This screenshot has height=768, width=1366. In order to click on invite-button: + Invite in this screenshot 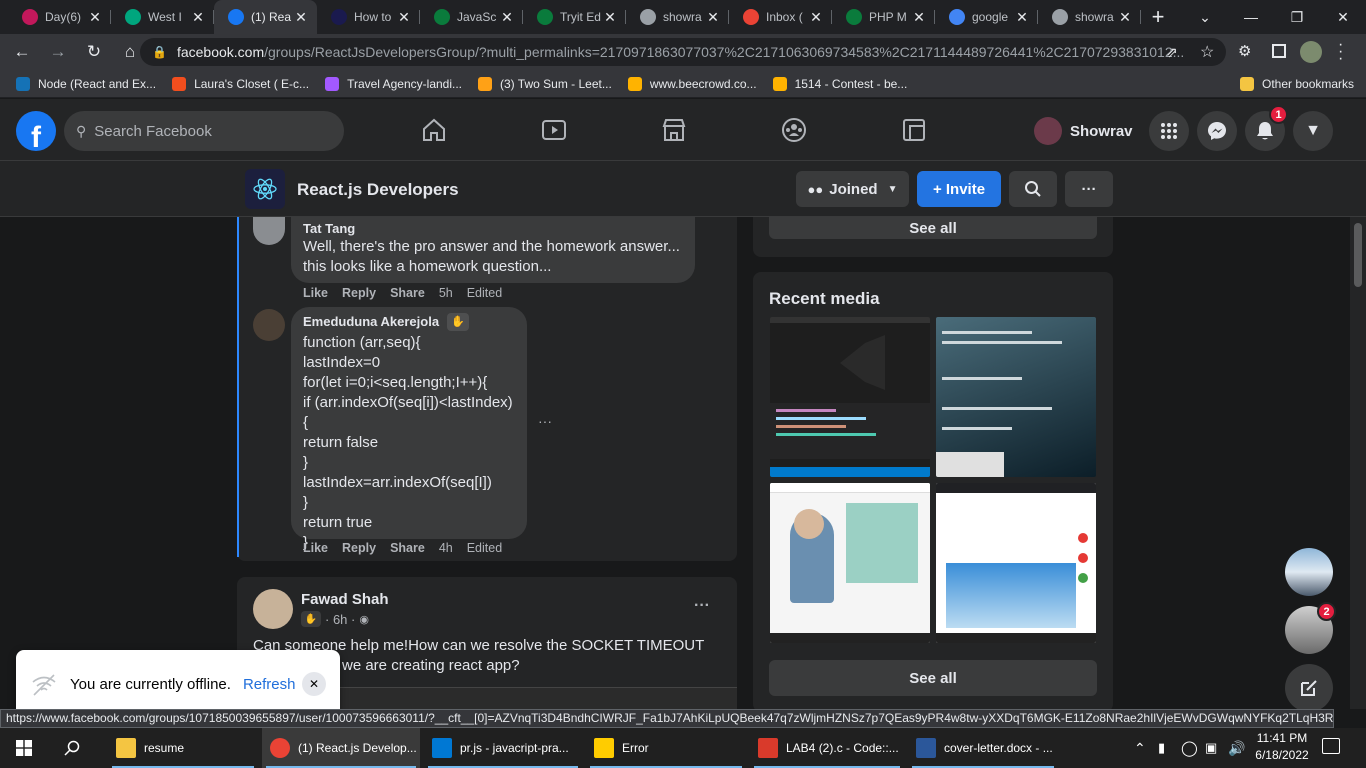, I will do `click(959, 189)`.